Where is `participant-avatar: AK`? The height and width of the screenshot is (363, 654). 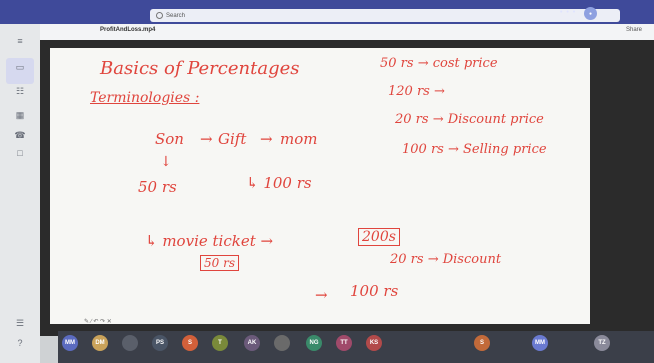
participant-avatar: AK is located at coordinates (252, 343).